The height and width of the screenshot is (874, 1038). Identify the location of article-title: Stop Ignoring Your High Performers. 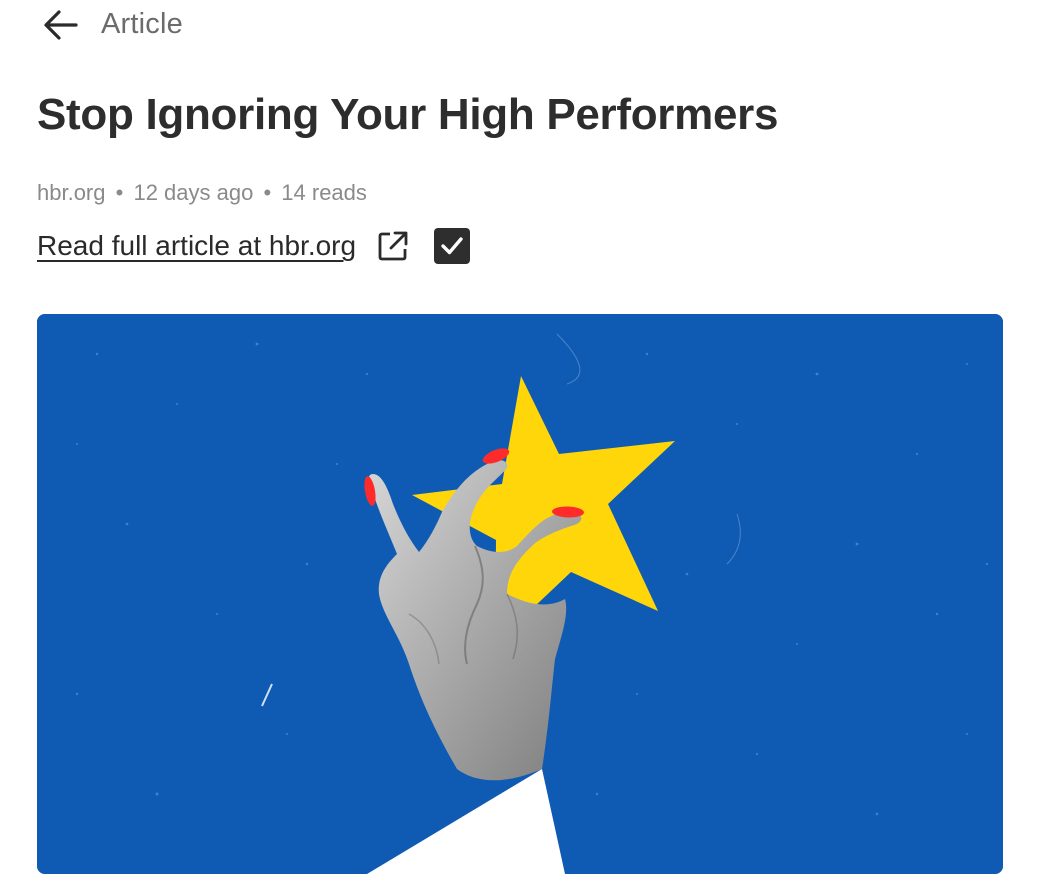
(408, 114).